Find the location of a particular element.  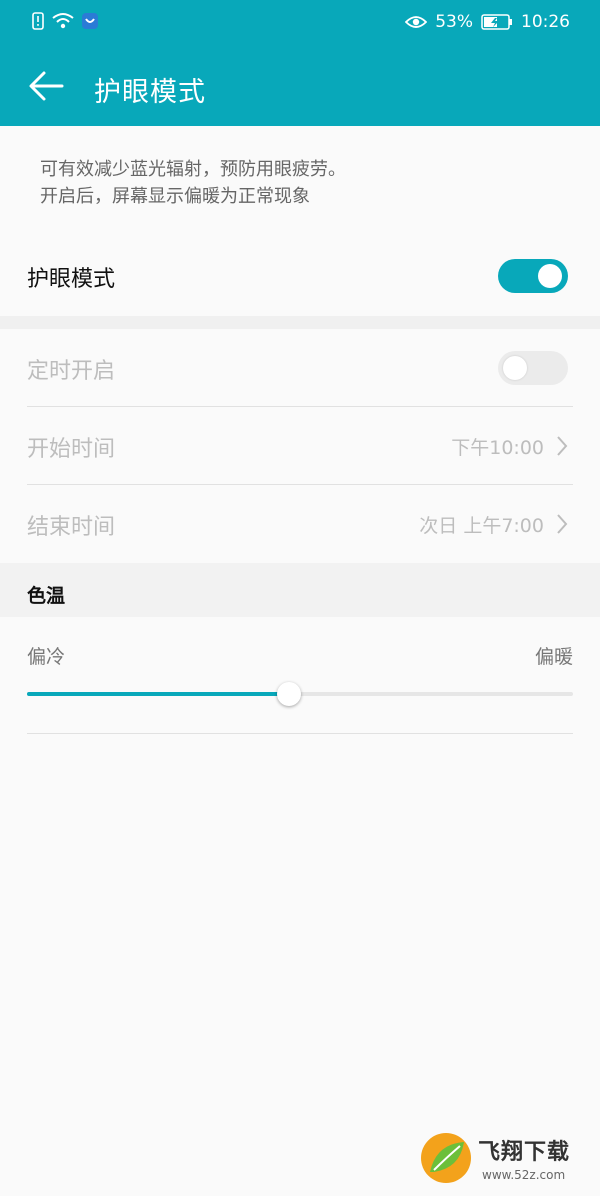

description: 可有效减少蓝光辐射，预防用眼疲劳。 开启后，屏幕显示偏暖为正常现象 is located at coordinates (300, 183).